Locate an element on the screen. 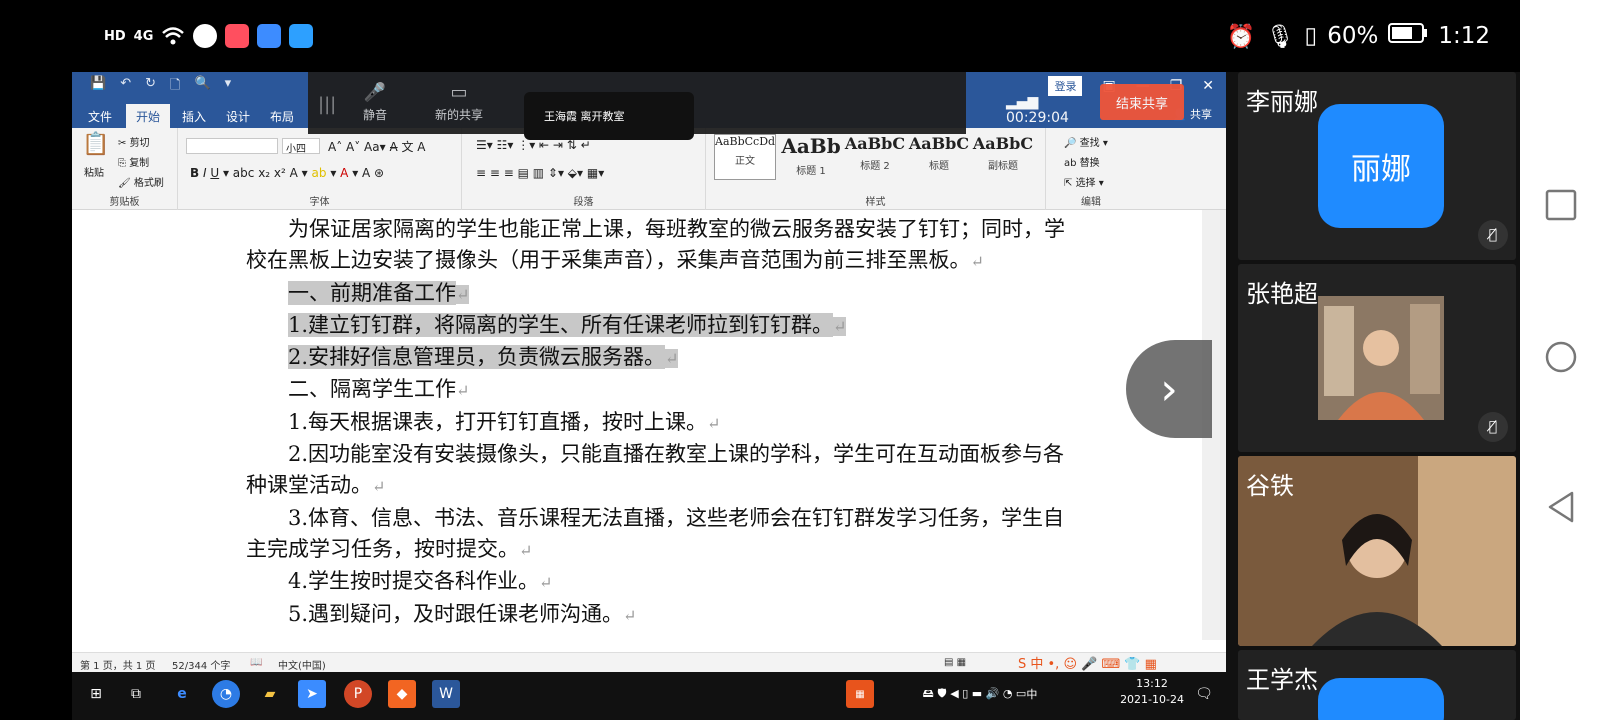 The image size is (1600, 720). paste-icon: 📋 is located at coordinates (95, 144).